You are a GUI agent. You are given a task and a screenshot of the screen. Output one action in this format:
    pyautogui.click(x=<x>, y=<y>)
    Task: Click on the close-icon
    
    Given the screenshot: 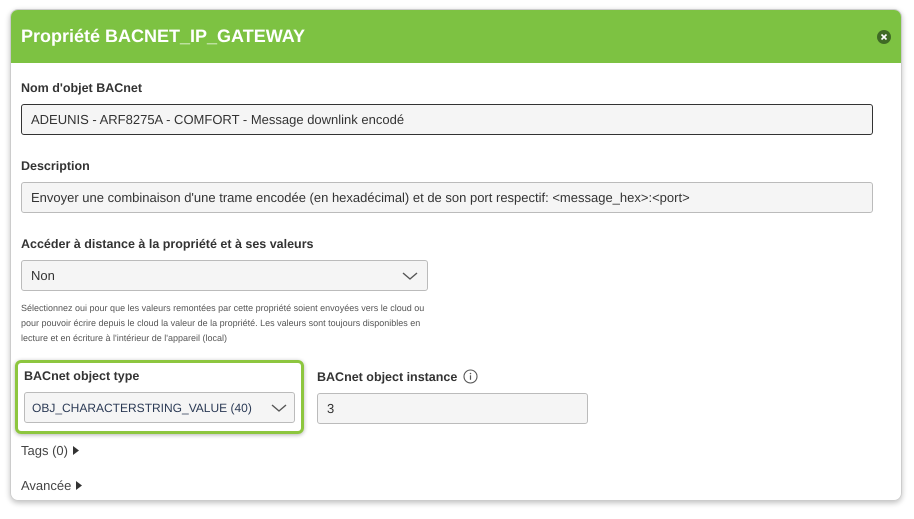 What is the action you would take?
    pyautogui.click(x=884, y=37)
    